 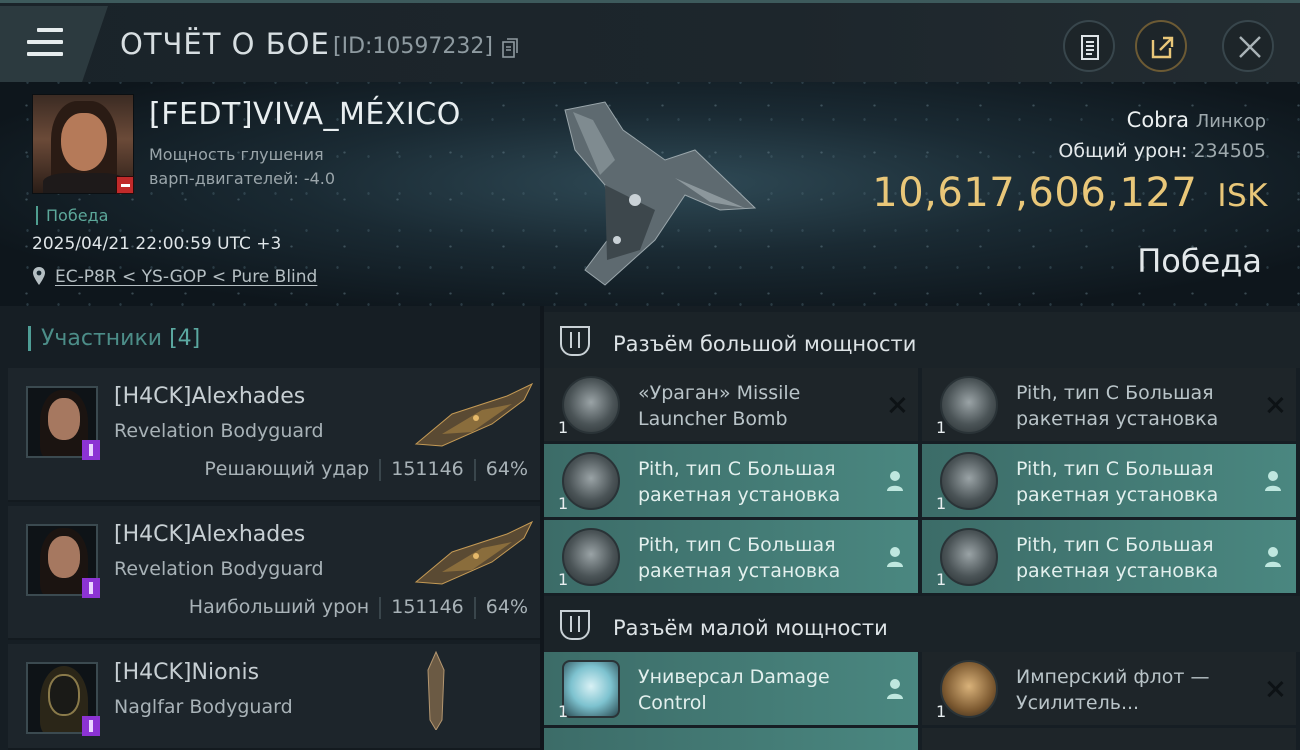 What do you see at coordinates (186, 277) in the screenshot?
I see `location-link: EC-P8R < YS-GOP < Pure Blind` at bounding box center [186, 277].